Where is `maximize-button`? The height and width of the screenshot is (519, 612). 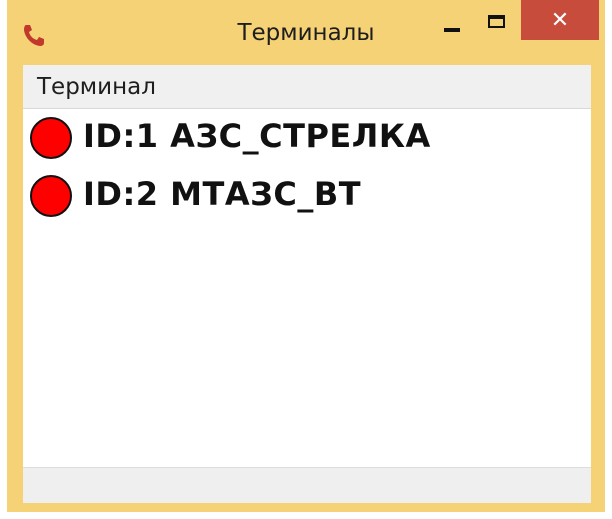 maximize-button is located at coordinates (498, 23).